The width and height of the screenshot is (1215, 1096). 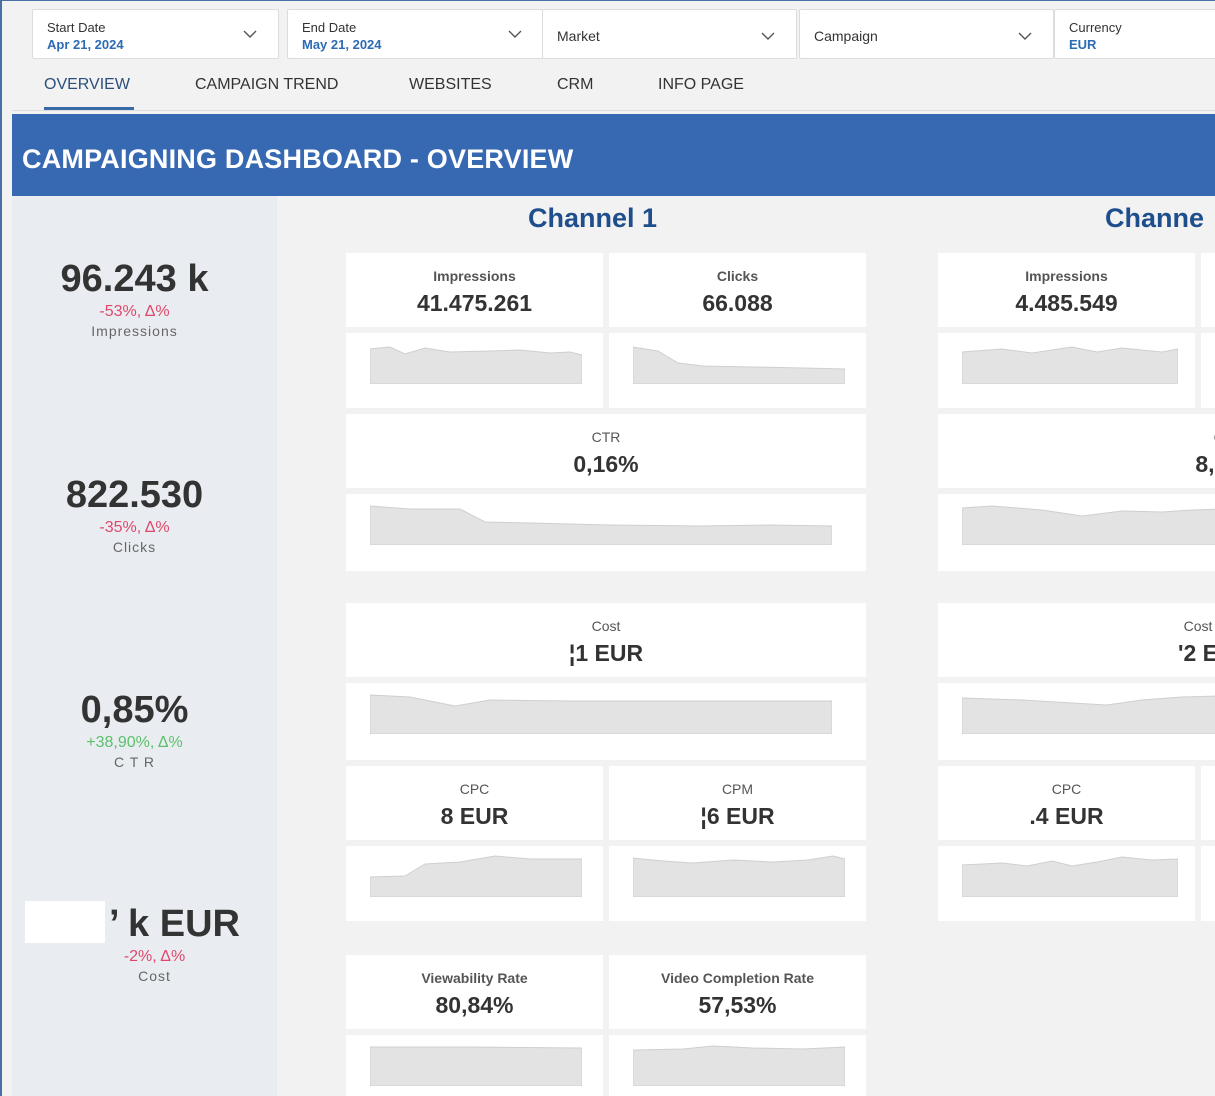 What do you see at coordinates (1076, 451) in the screenshot?
I see `ch2-ctr-card: CTR 8,49%` at bounding box center [1076, 451].